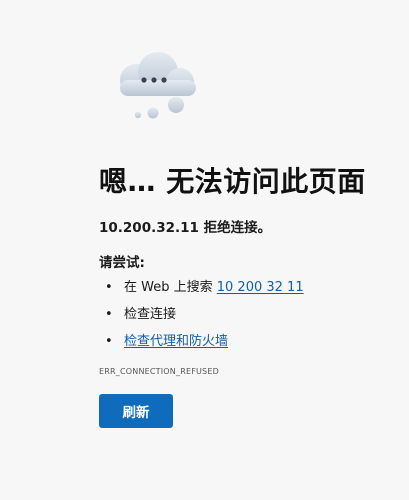 This screenshot has height=500, width=409. What do you see at coordinates (158, 85) in the screenshot?
I see `sad-cloud-icon` at bounding box center [158, 85].